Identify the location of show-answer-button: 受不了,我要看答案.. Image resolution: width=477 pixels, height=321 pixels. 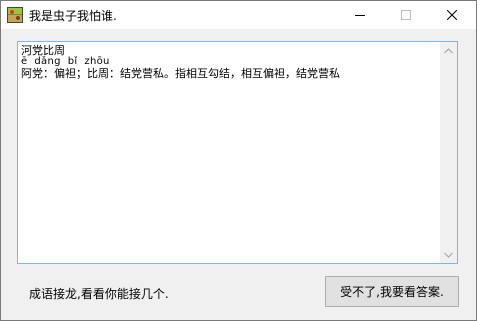
(392, 291).